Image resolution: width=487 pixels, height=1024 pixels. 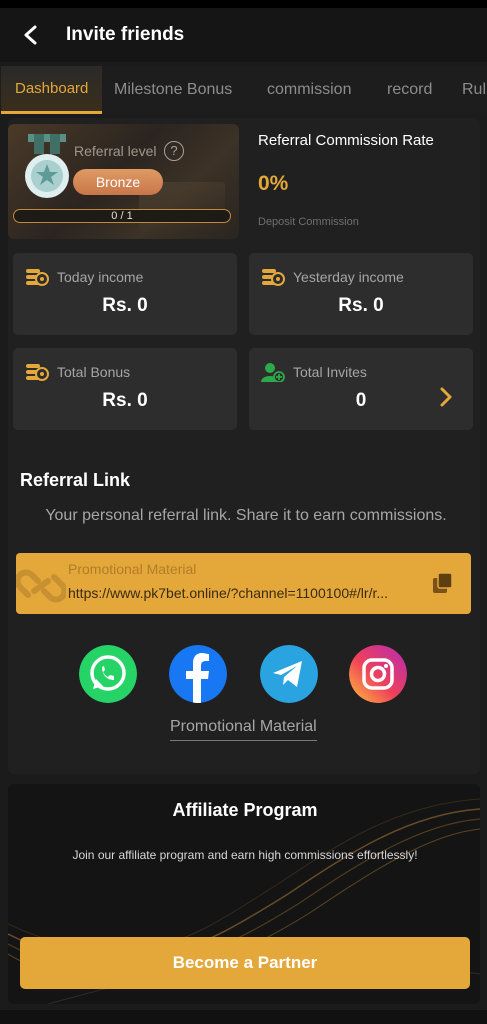 What do you see at coordinates (125, 389) in the screenshot?
I see `stat-total-bonus: Total Bonus Rs. 0` at bounding box center [125, 389].